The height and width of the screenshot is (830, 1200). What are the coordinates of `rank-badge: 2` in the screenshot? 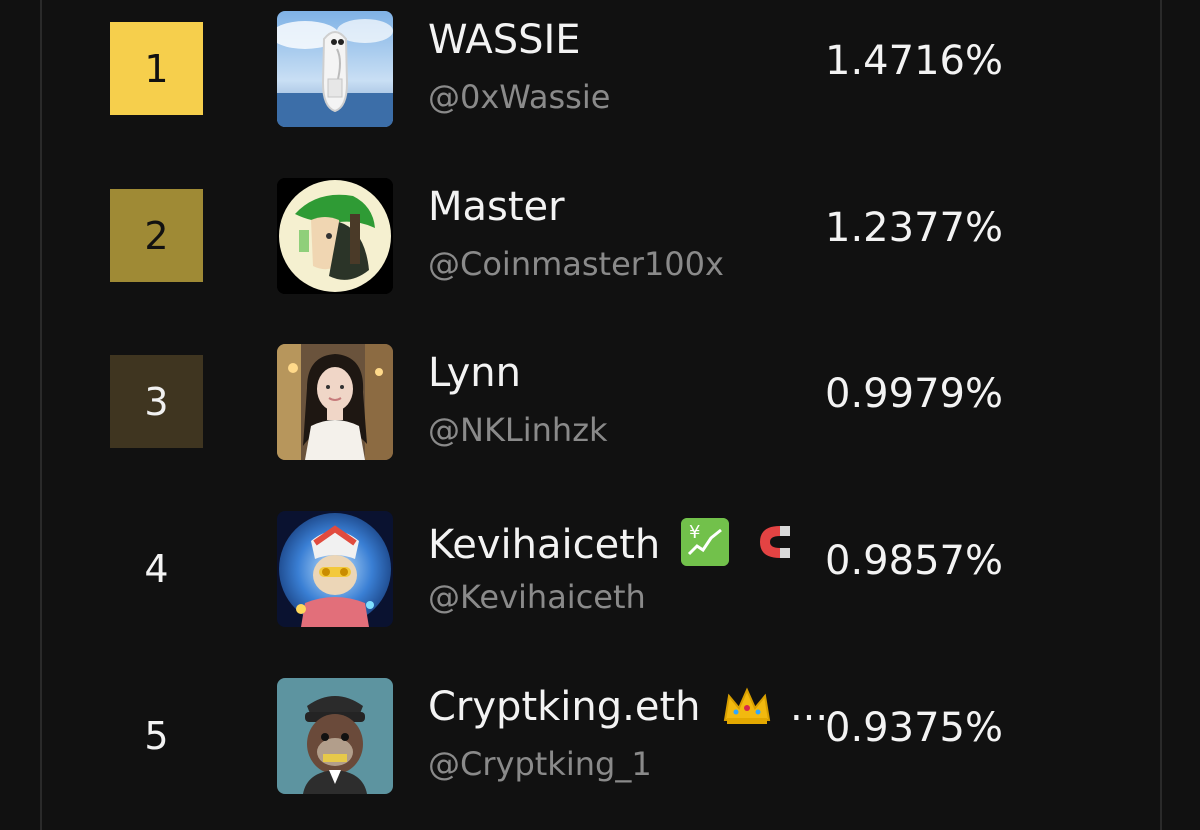 It's located at (156, 235).